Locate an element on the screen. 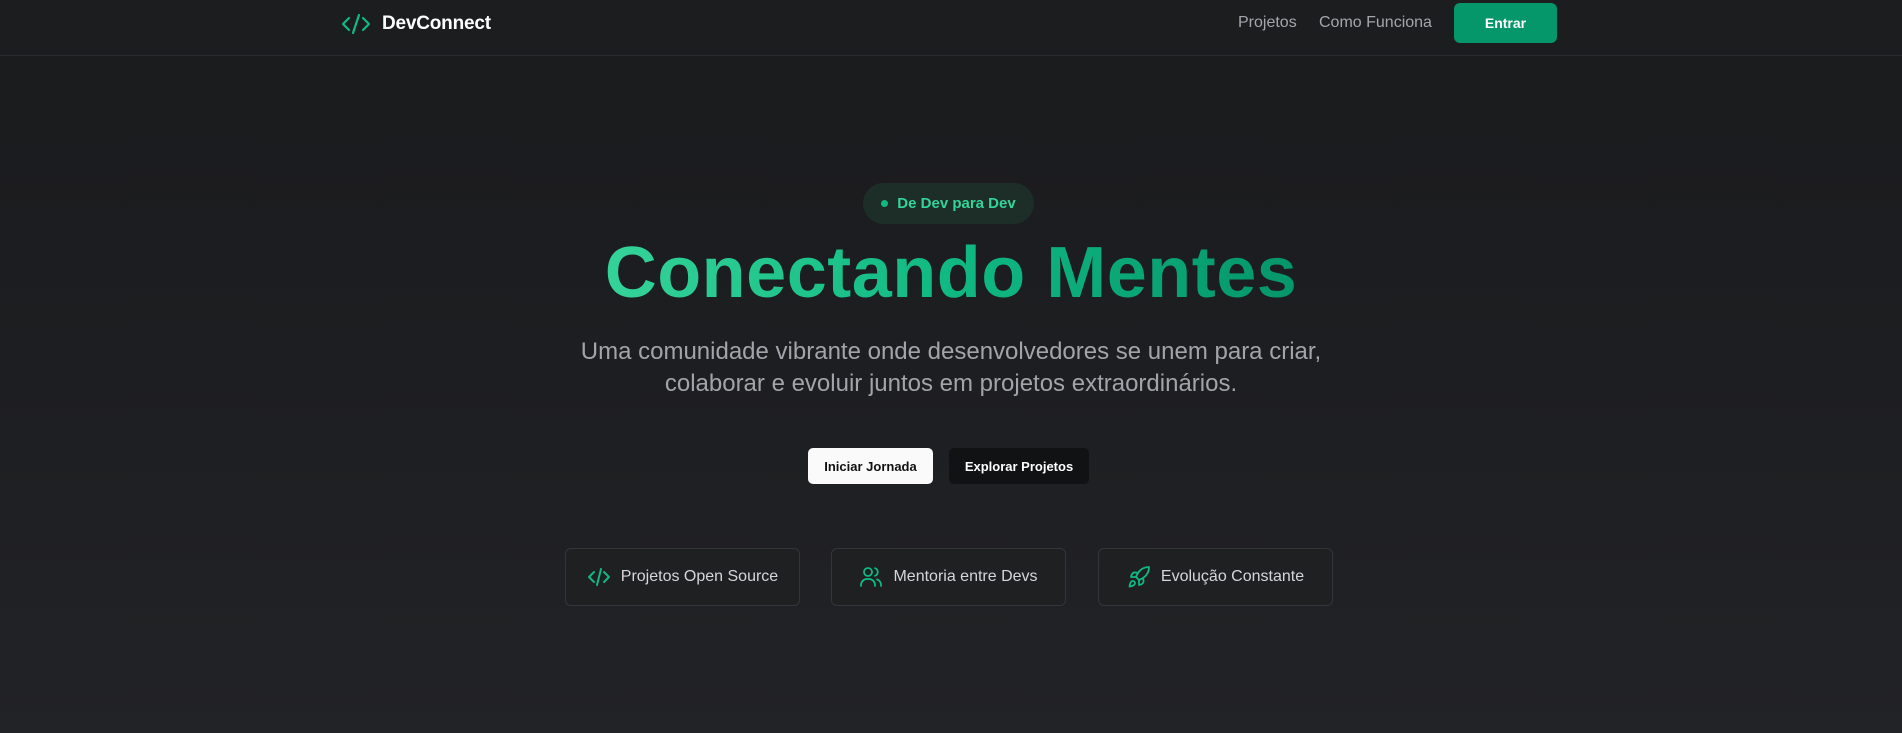 This screenshot has height=733, width=1902. logo: DevConnect is located at coordinates (415, 24).